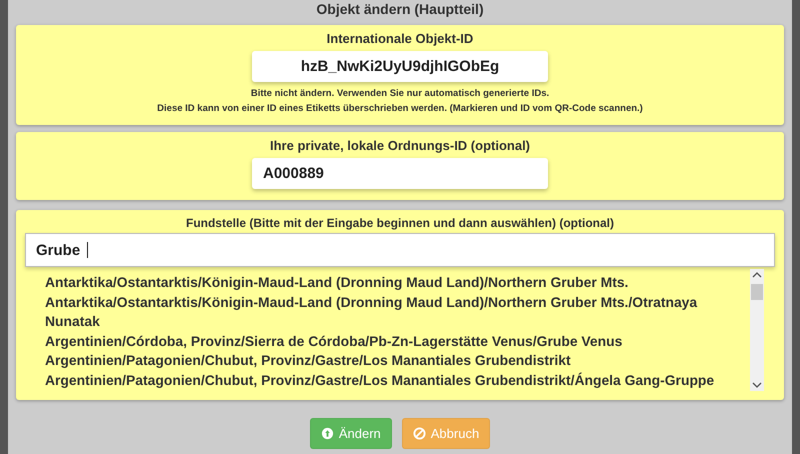 This screenshot has width=800, height=454. What do you see at coordinates (400, 173) in the screenshot?
I see `input-field: A000889` at bounding box center [400, 173].